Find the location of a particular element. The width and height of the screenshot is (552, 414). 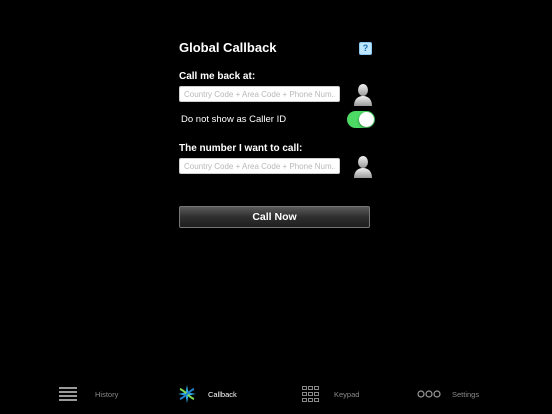

target-contact-button is located at coordinates (363, 166).